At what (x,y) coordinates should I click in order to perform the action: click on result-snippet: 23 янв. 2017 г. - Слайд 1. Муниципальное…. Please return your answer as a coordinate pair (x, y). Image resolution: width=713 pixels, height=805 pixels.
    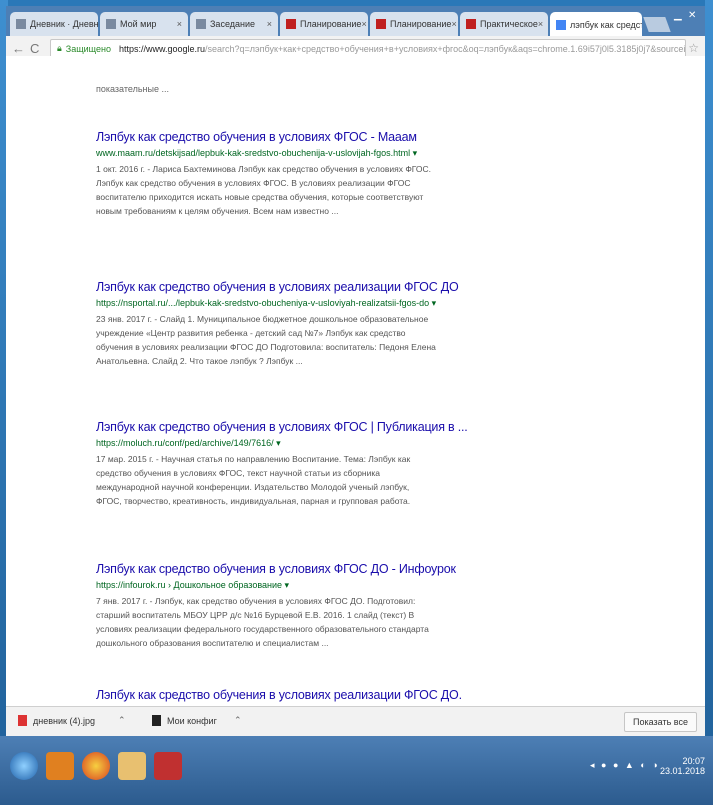
    Looking at the image, I should click on (266, 340).